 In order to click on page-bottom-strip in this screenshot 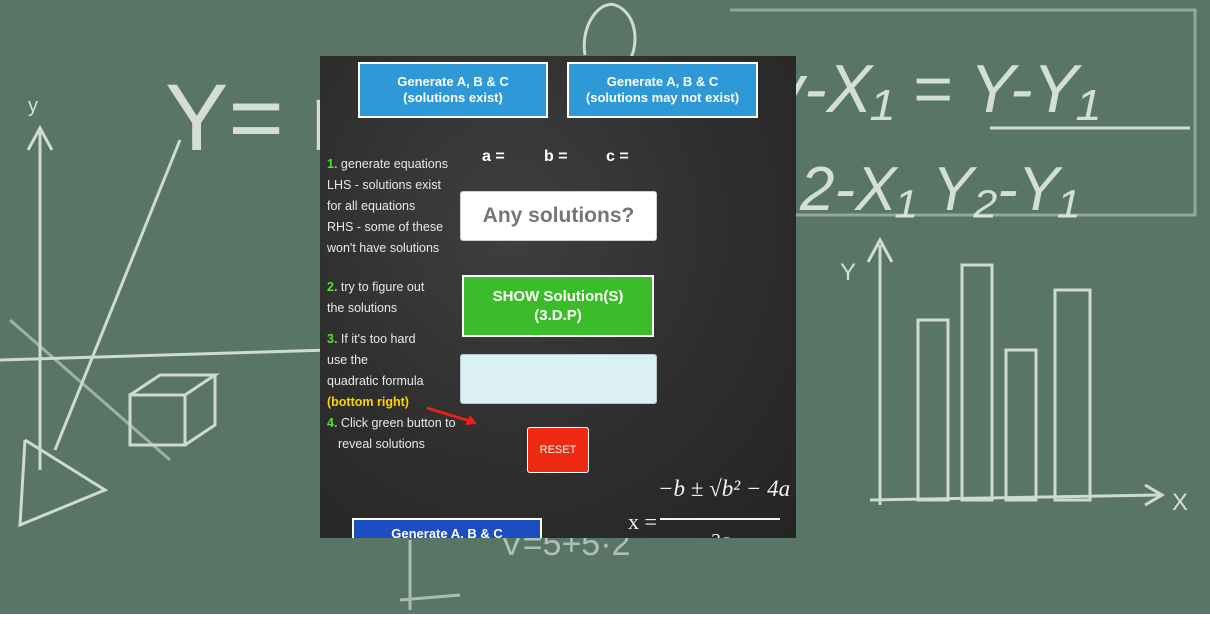, I will do `click(605, 622)`.